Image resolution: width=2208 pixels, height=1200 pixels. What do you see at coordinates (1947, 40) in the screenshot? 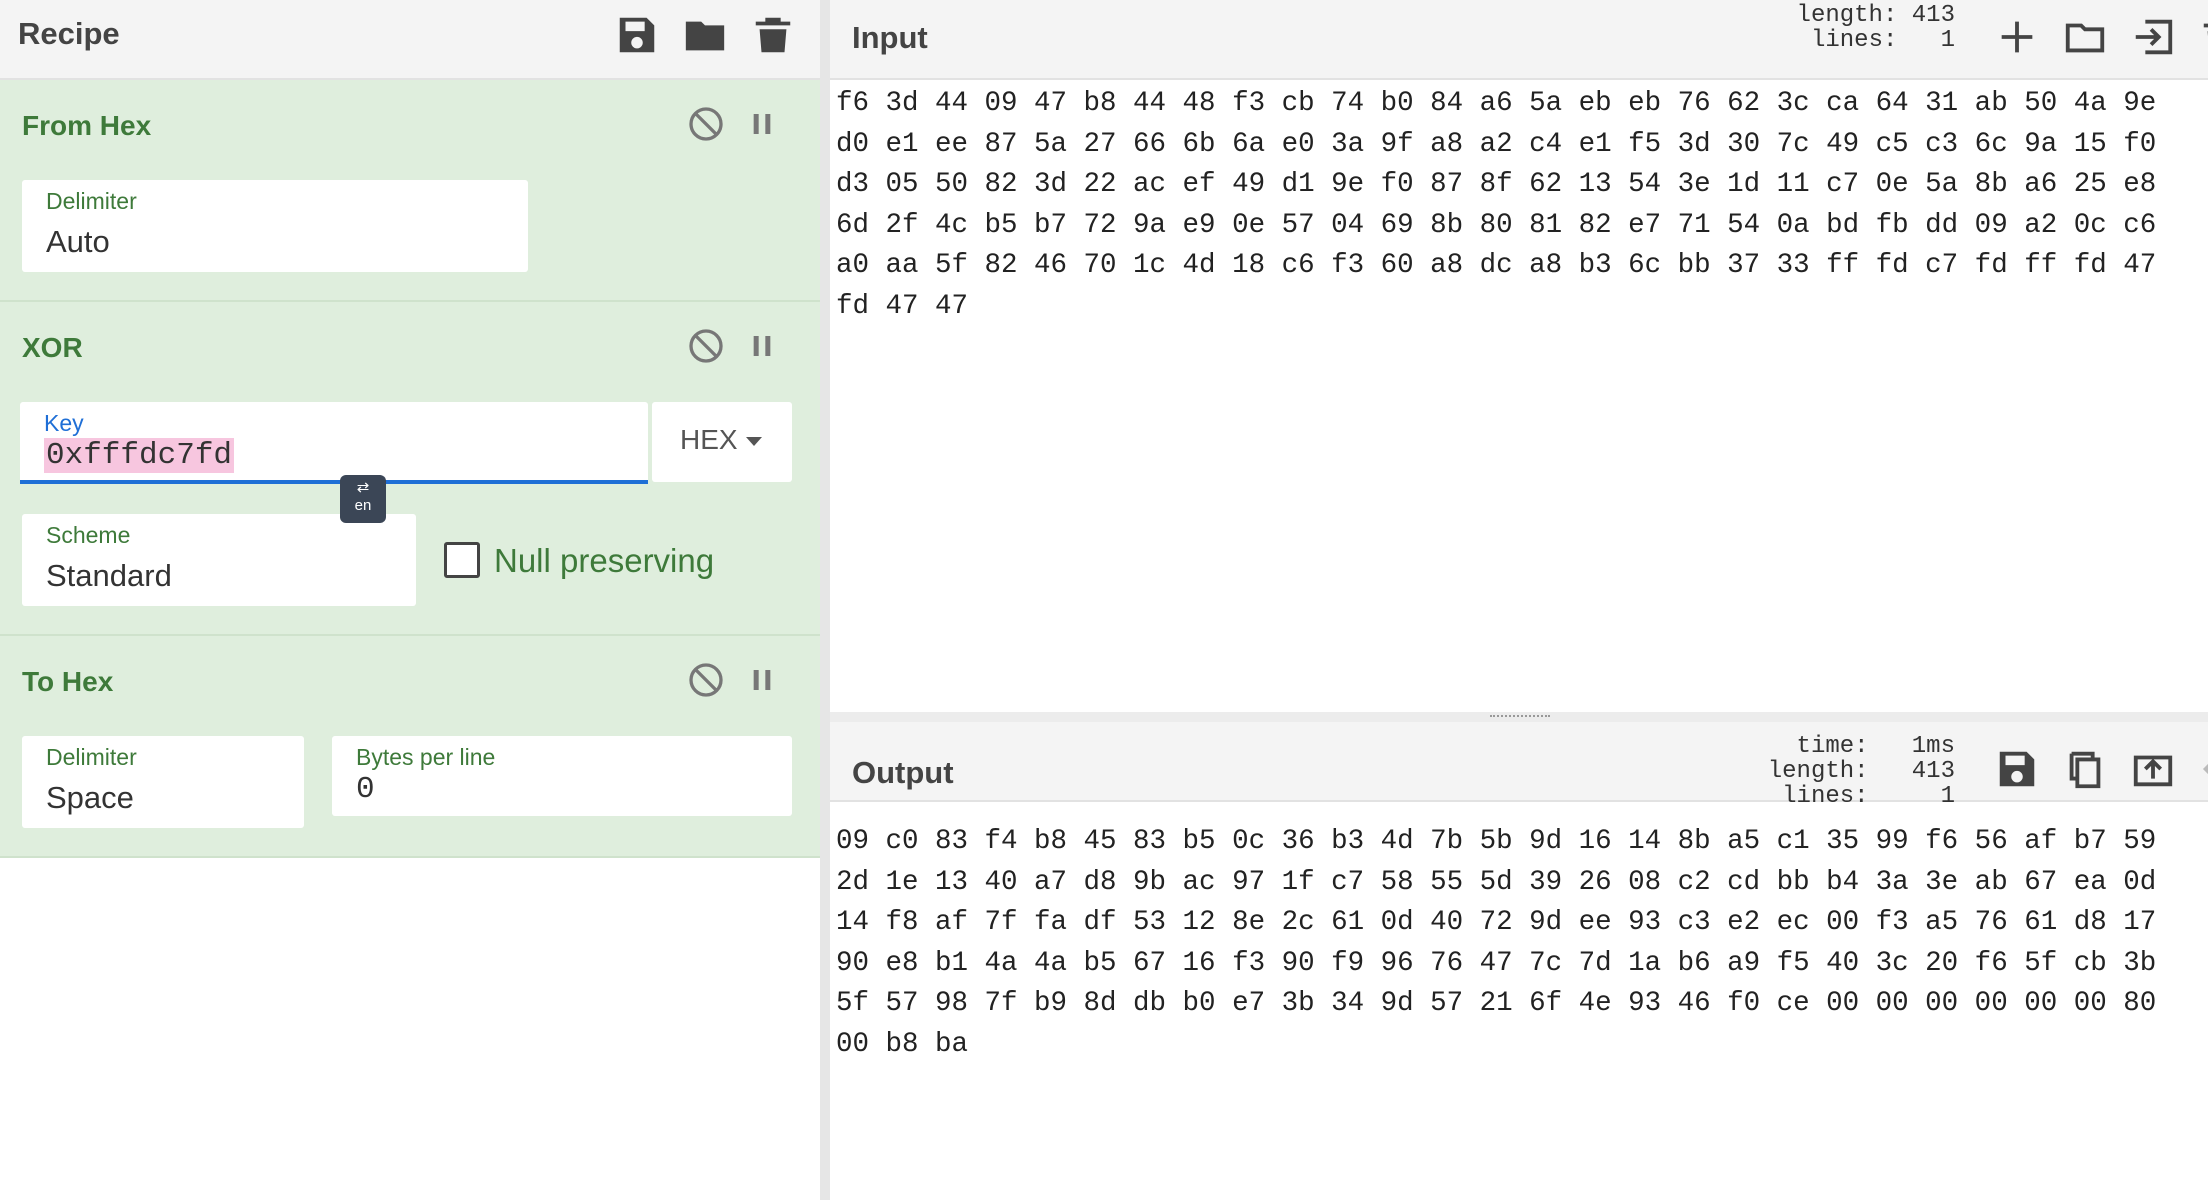
I see `input-lines-value: 1` at bounding box center [1947, 40].